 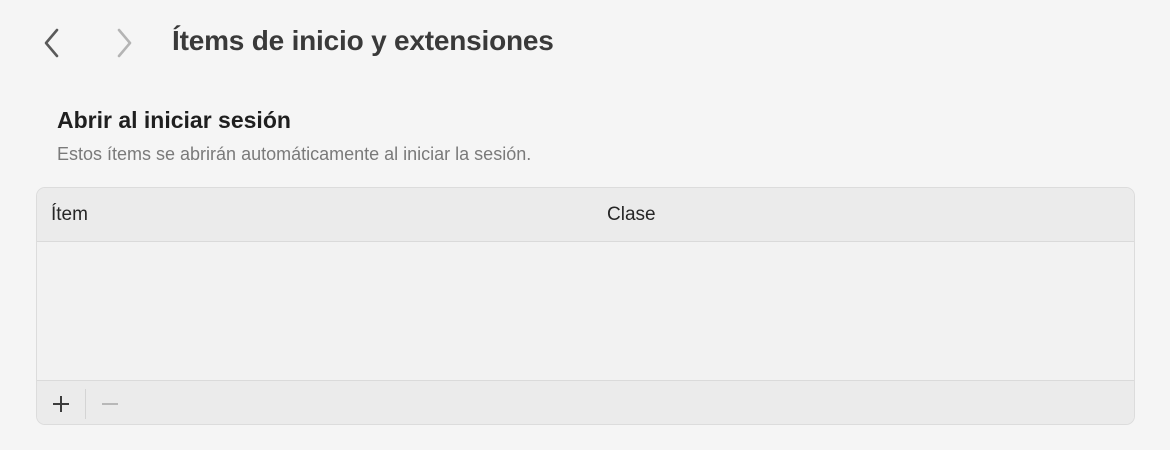 What do you see at coordinates (585, 402) in the screenshot?
I see `table-footer` at bounding box center [585, 402].